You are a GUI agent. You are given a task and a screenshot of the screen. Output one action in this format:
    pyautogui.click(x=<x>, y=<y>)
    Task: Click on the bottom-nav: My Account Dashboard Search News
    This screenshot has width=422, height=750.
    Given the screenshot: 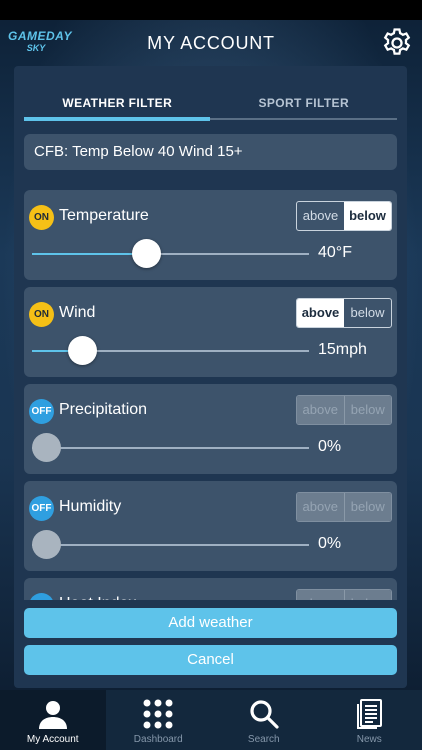 What is the action you would take?
    pyautogui.click(x=211, y=720)
    